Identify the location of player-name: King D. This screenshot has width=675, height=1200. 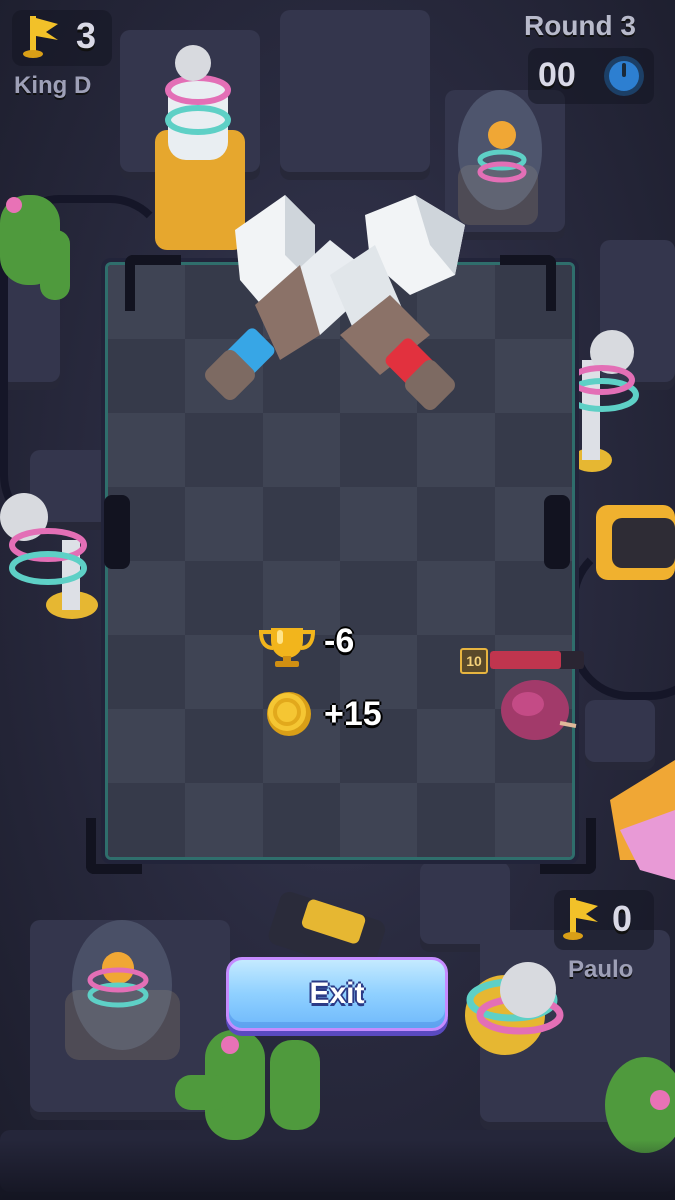
(53, 85).